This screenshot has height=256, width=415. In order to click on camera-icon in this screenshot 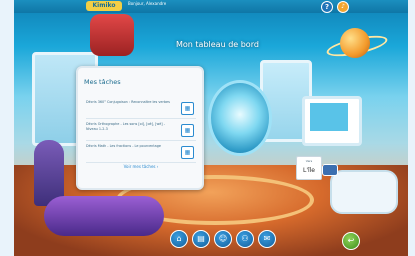, I will do `click(330, 170)`.